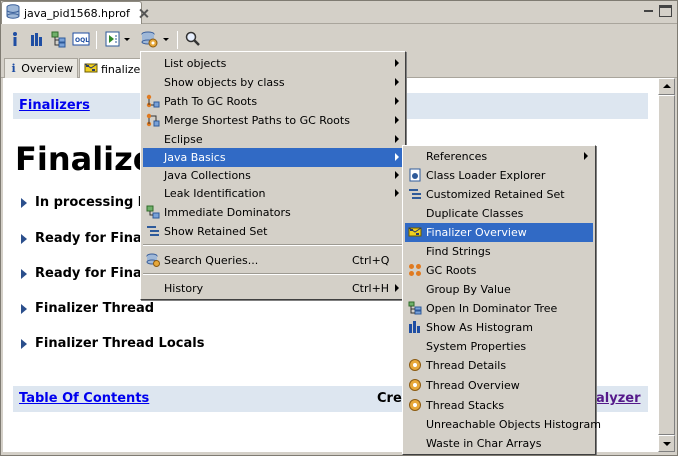 Image resolution: width=678 pixels, height=456 pixels. Describe the element at coordinates (513, 424) in the screenshot. I see `menu-item-label: Unreachable Objects Histogram` at that location.